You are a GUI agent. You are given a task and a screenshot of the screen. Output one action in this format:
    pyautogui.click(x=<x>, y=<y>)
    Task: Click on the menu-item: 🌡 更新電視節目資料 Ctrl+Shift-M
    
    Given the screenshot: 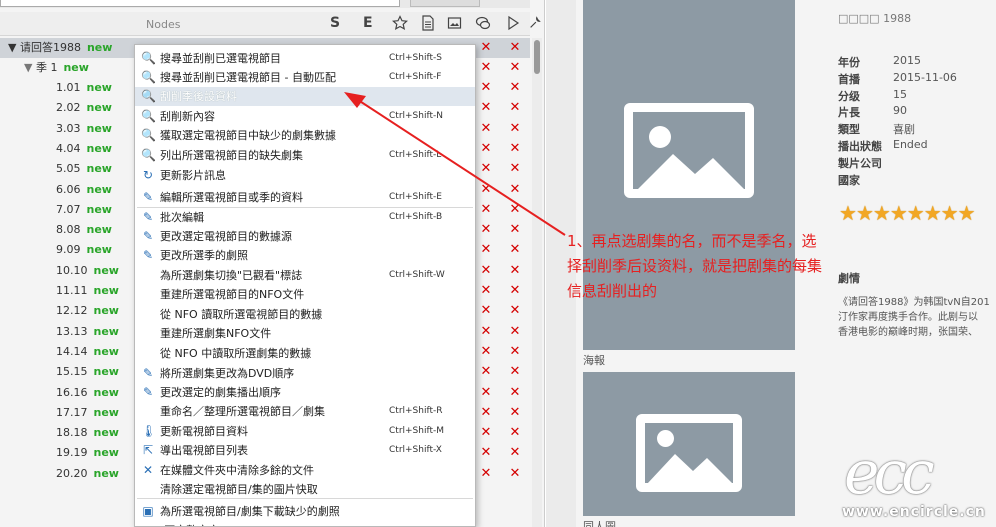 What is the action you would take?
    pyautogui.click(x=305, y=431)
    